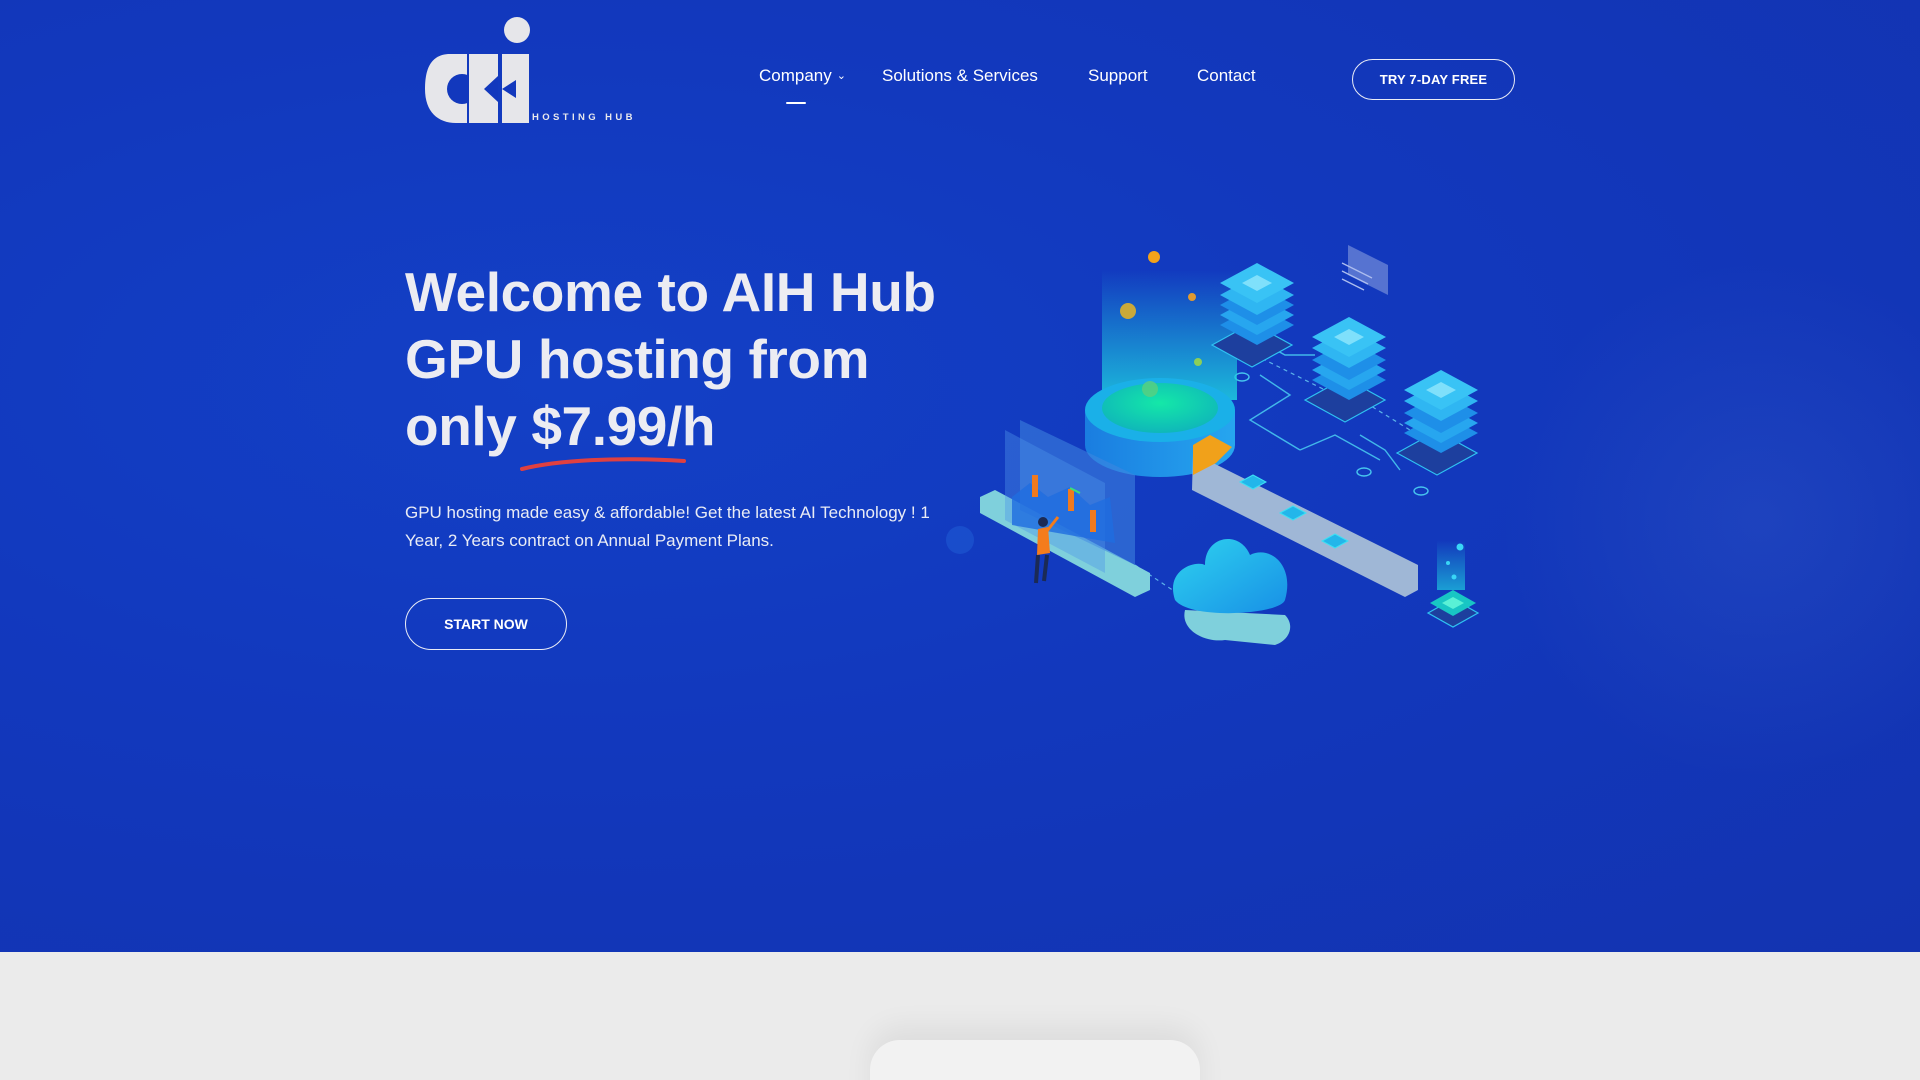  Describe the element at coordinates (1710, 520) in the screenshot. I see `hero-glow` at that location.